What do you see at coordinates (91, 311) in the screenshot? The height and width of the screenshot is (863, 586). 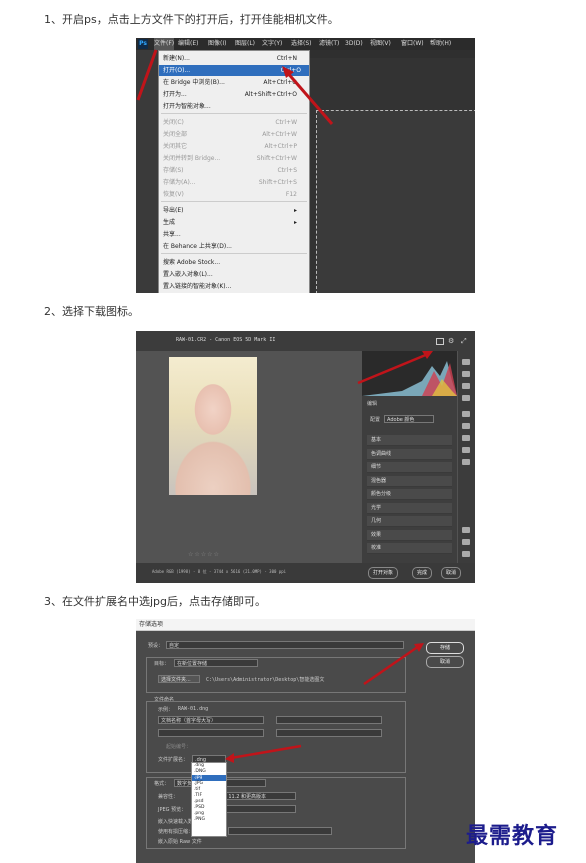 I see `step-2-text: 2、选择下载图标。` at bounding box center [91, 311].